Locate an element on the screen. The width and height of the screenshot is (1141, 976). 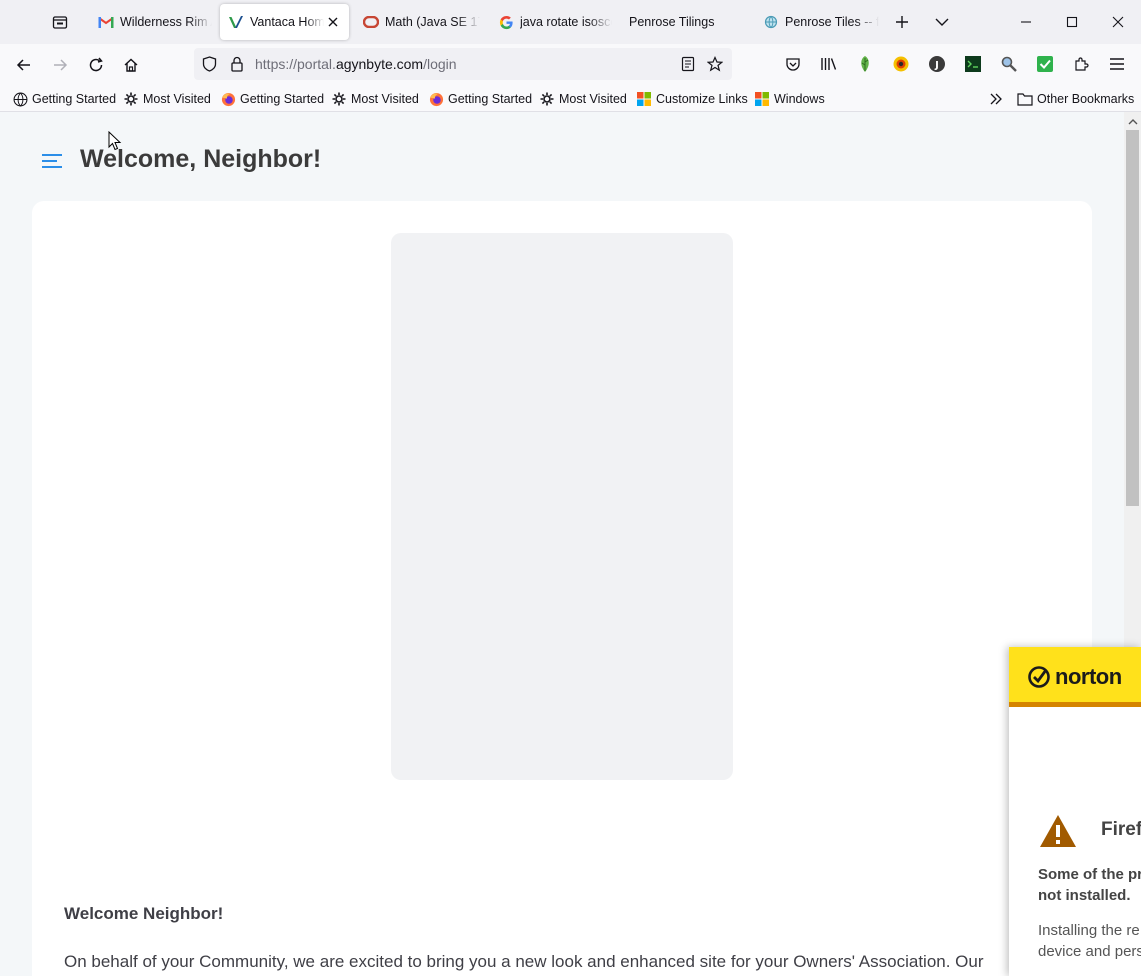
extension-leaf-icon is located at coordinates (865, 64).